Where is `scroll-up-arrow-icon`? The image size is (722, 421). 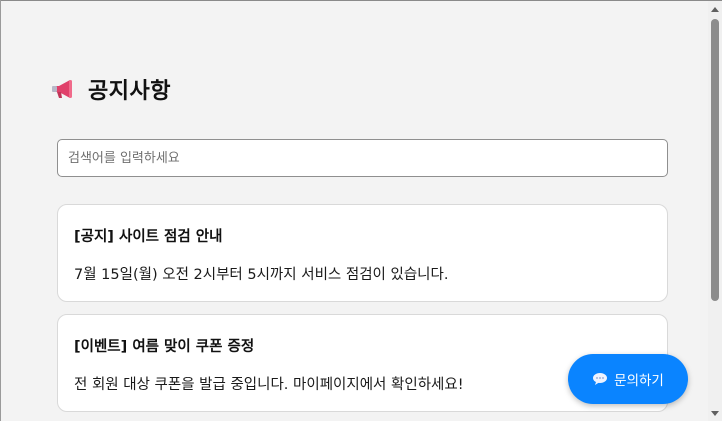 scroll-up-arrow-icon is located at coordinates (715, 9).